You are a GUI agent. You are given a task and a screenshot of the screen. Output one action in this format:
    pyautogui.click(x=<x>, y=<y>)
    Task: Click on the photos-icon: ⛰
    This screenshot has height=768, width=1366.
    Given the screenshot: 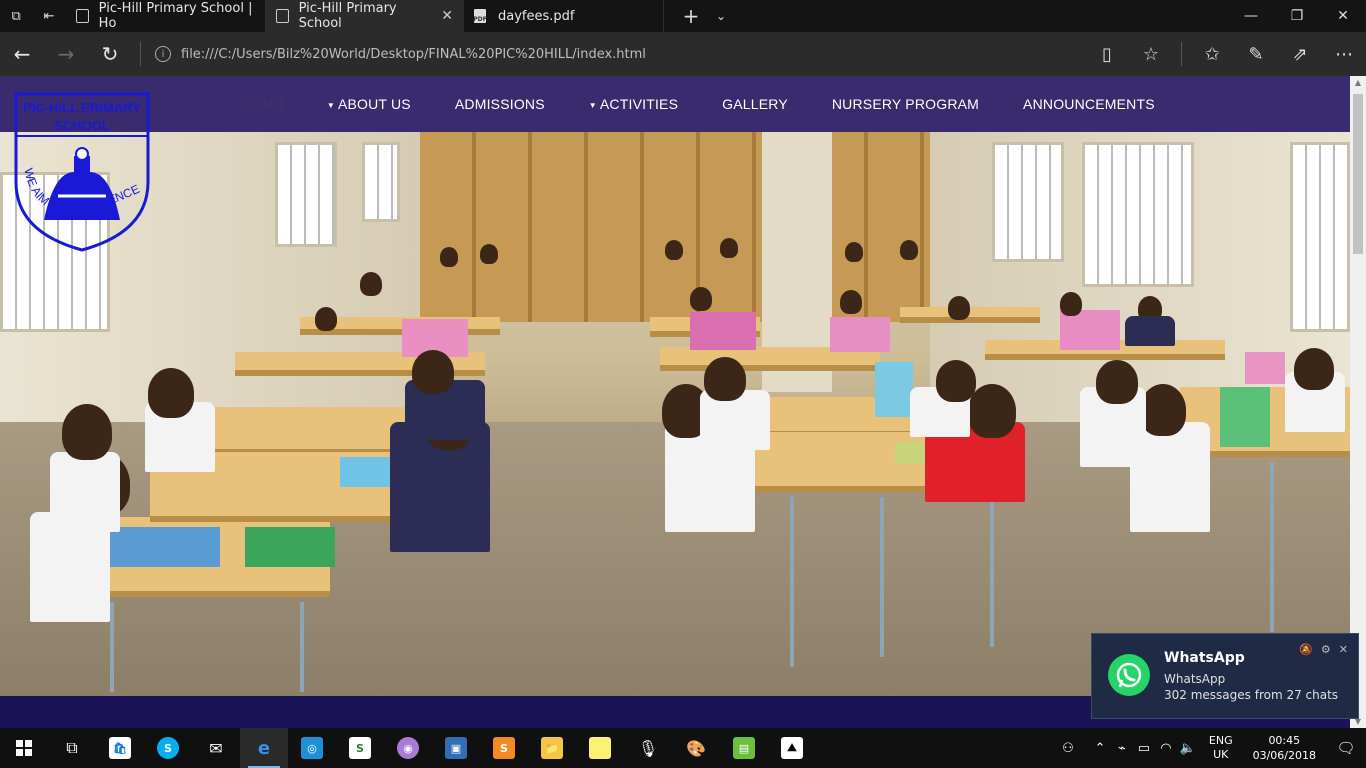 What is the action you would take?
    pyautogui.click(x=792, y=748)
    